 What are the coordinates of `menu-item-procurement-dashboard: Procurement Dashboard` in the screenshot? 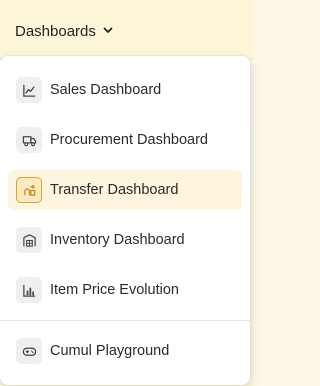 It's located at (125, 140).